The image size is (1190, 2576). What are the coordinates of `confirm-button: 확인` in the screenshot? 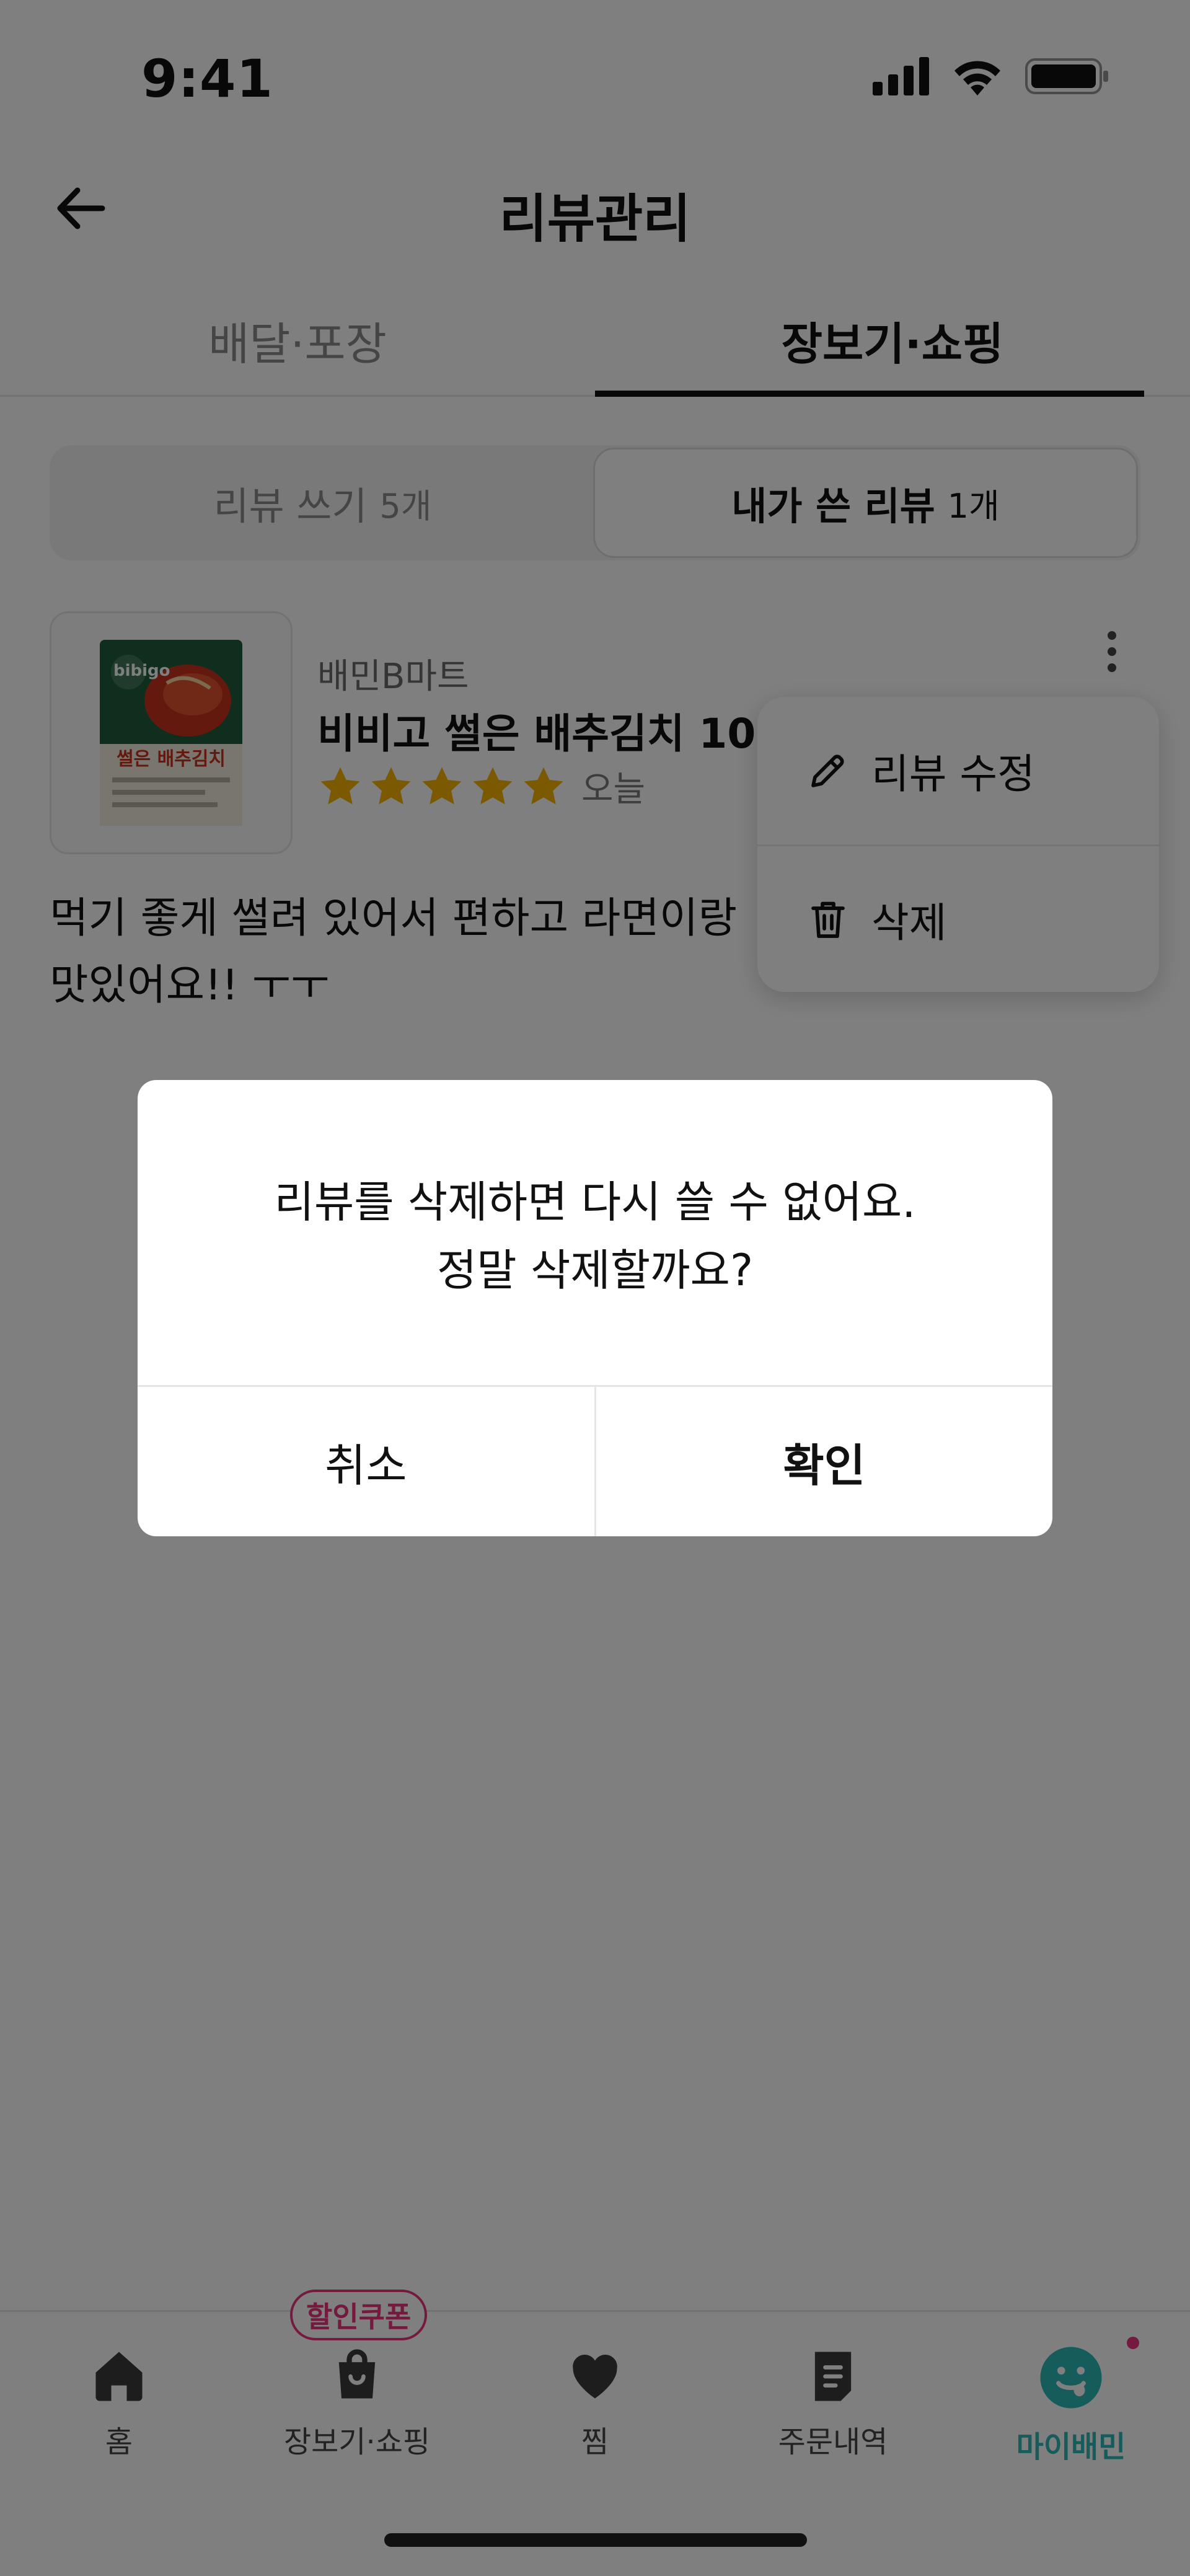 It's located at (823, 1462).